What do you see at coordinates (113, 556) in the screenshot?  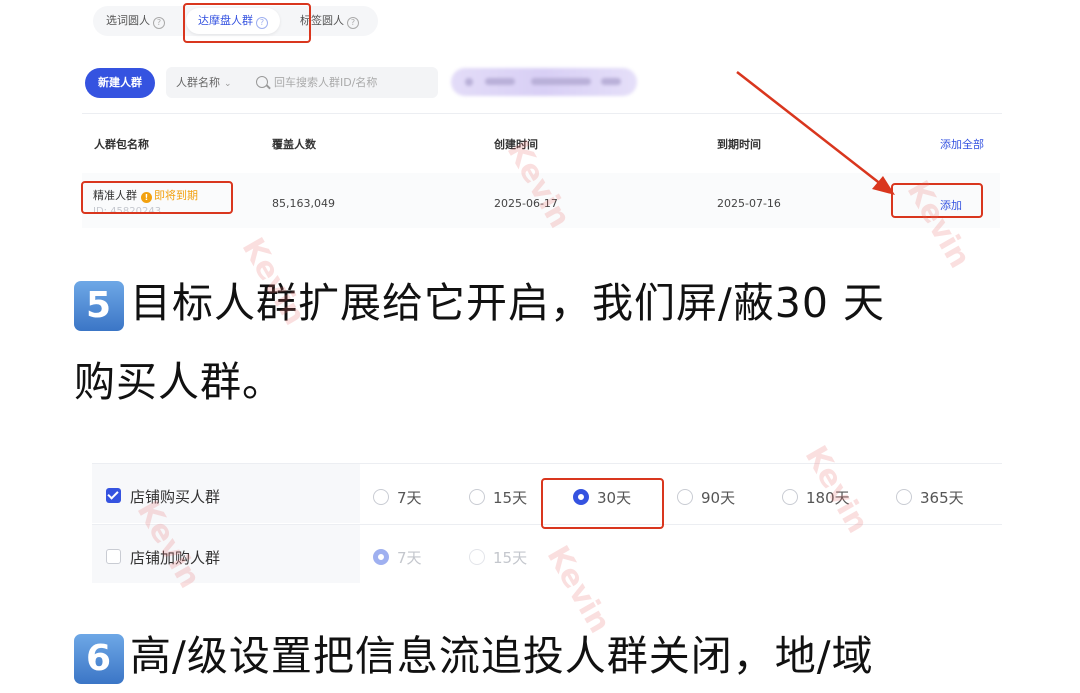 I see `shop-addcart-checkbox` at bounding box center [113, 556].